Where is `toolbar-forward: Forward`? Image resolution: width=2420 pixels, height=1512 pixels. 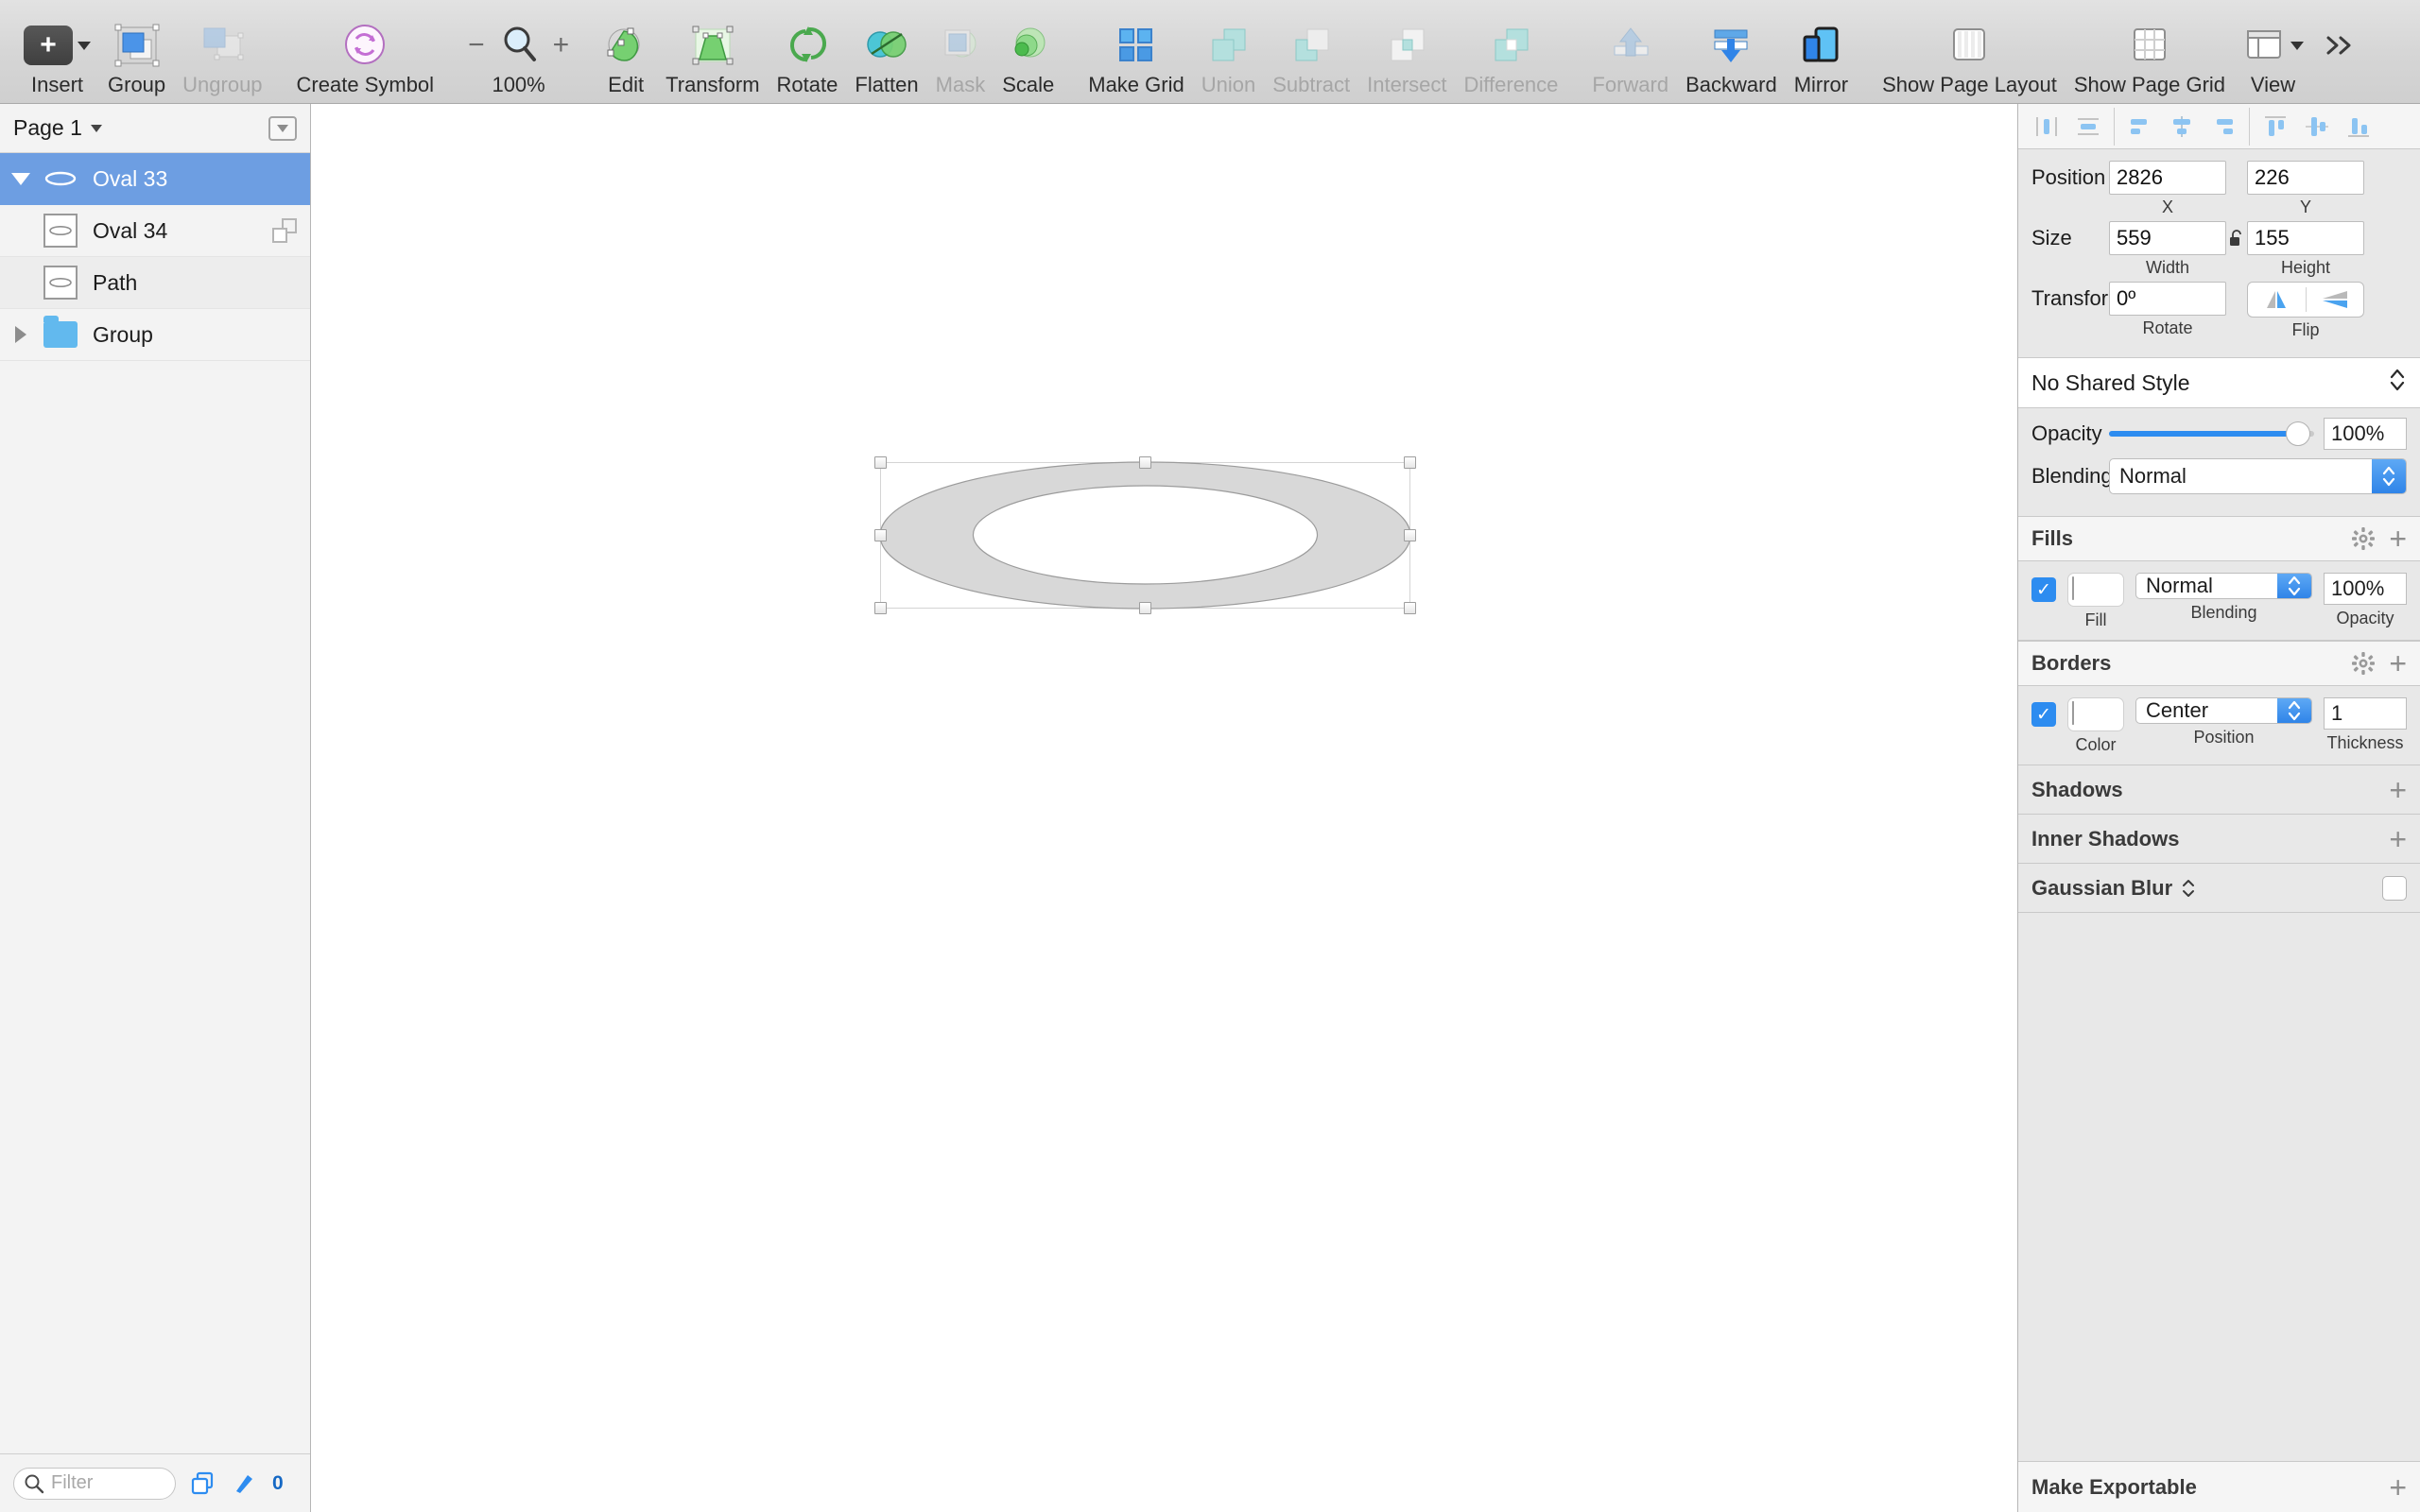 toolbar-forward: Forward is located at coordinates (1630, 56).